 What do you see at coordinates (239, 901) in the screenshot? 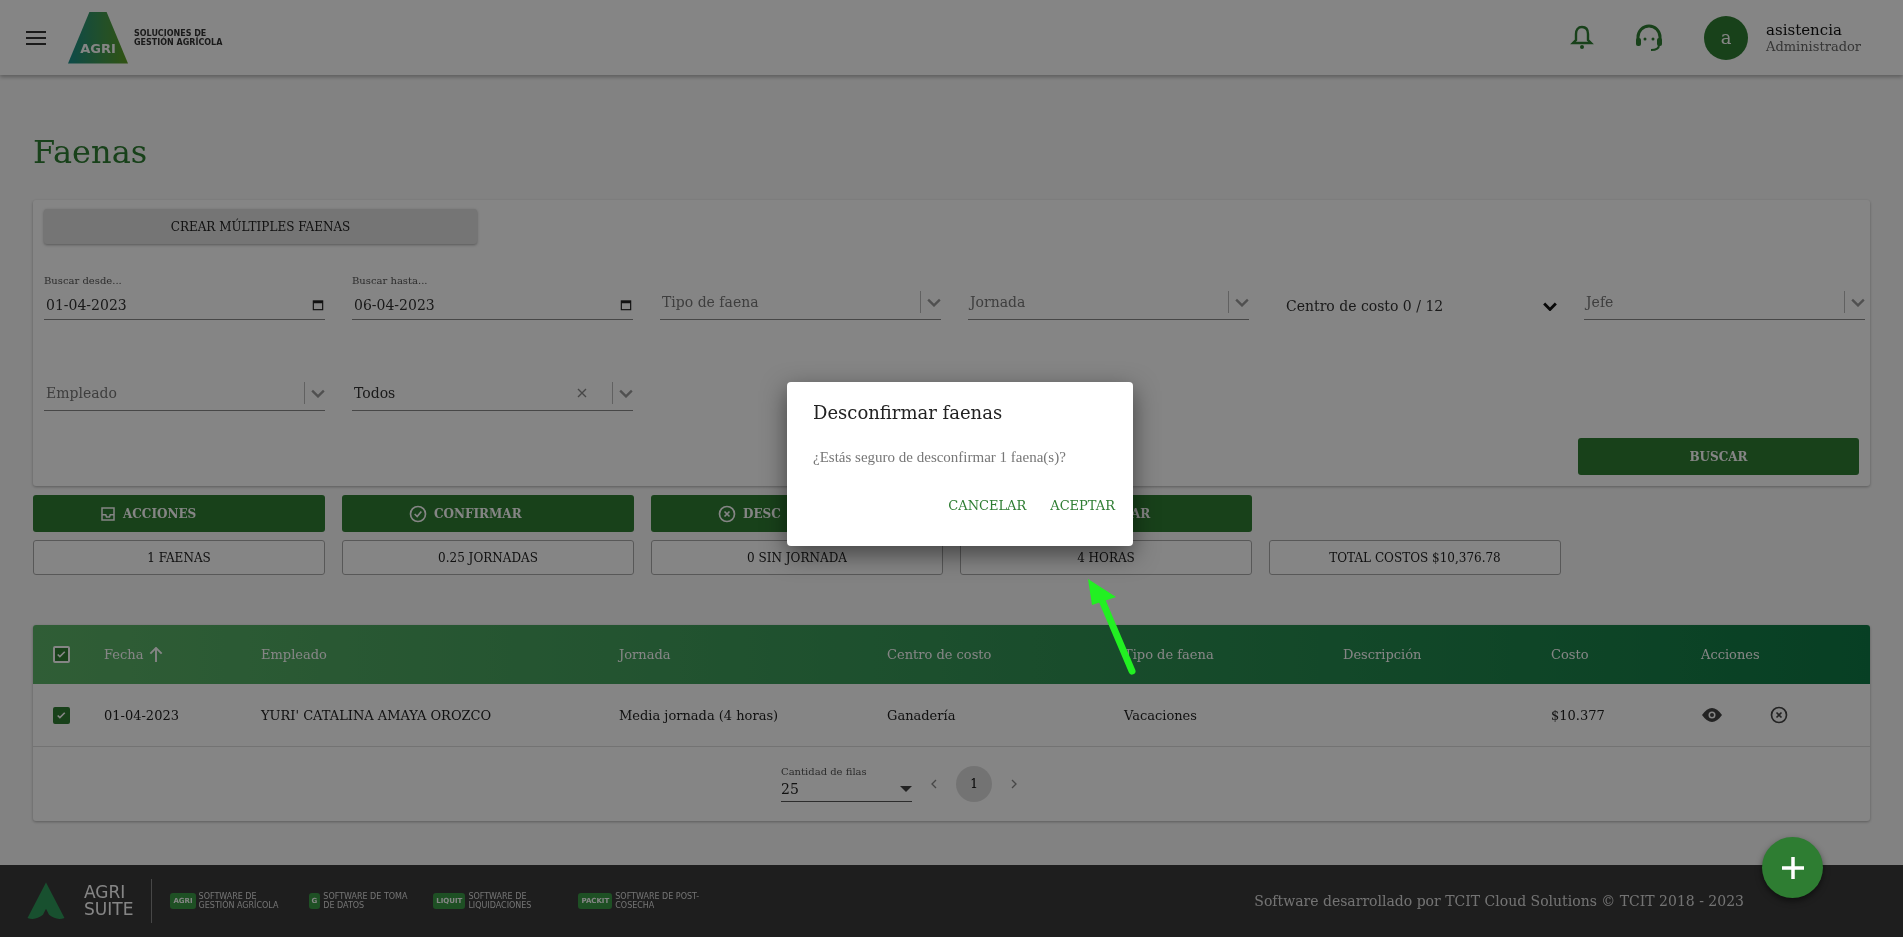
I see `product-caption: SOFTWARE DE GESTIÓN AGRÍCOLA` at bounding box center [239, 901].